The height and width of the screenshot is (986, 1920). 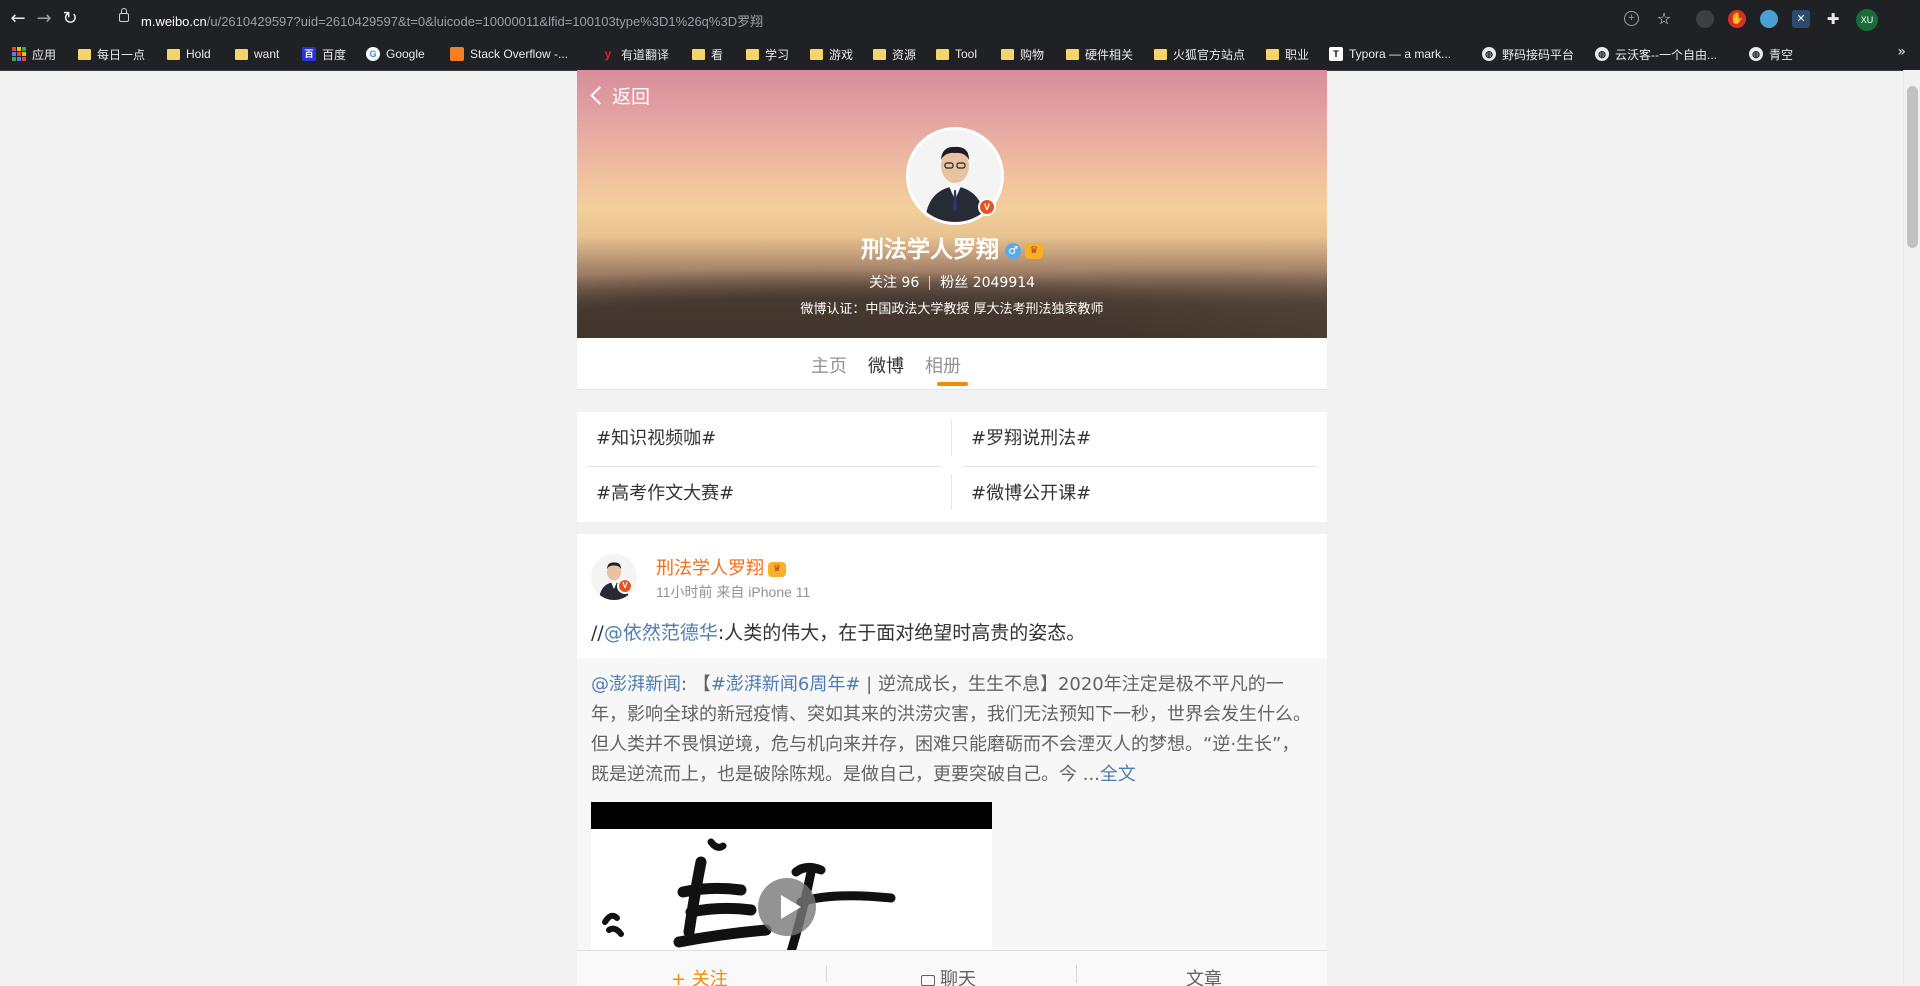 What do you see at coordinates (1528, 54) in the screenshot?
I see `bookmark-link: ◍ 野码接码平台` at bounding box center [1528, 54].